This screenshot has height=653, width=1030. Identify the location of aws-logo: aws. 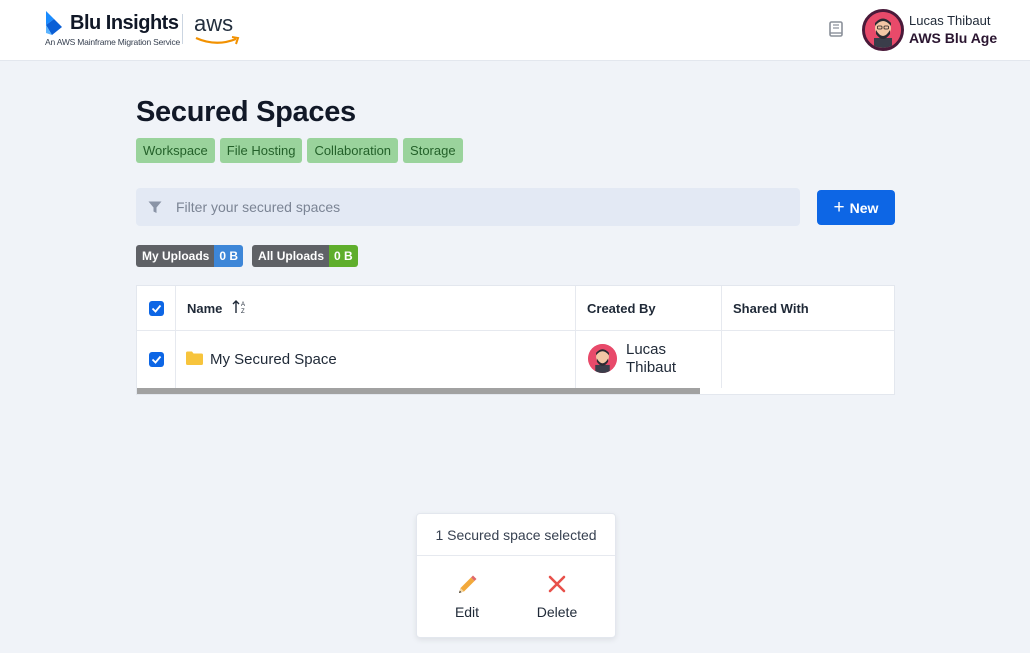
(219, 30).